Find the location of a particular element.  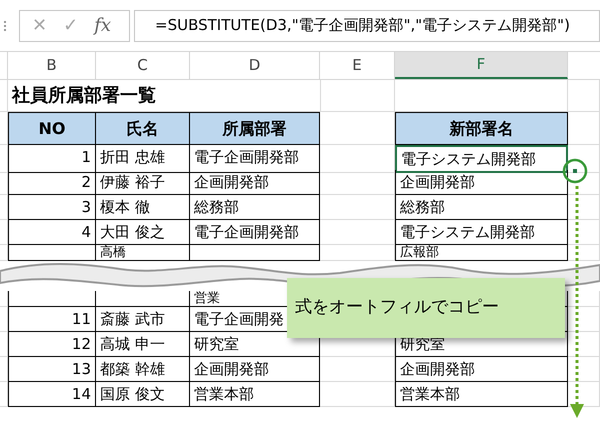

table-cell: 榎本 徹 is located at coordinates (143, 207).